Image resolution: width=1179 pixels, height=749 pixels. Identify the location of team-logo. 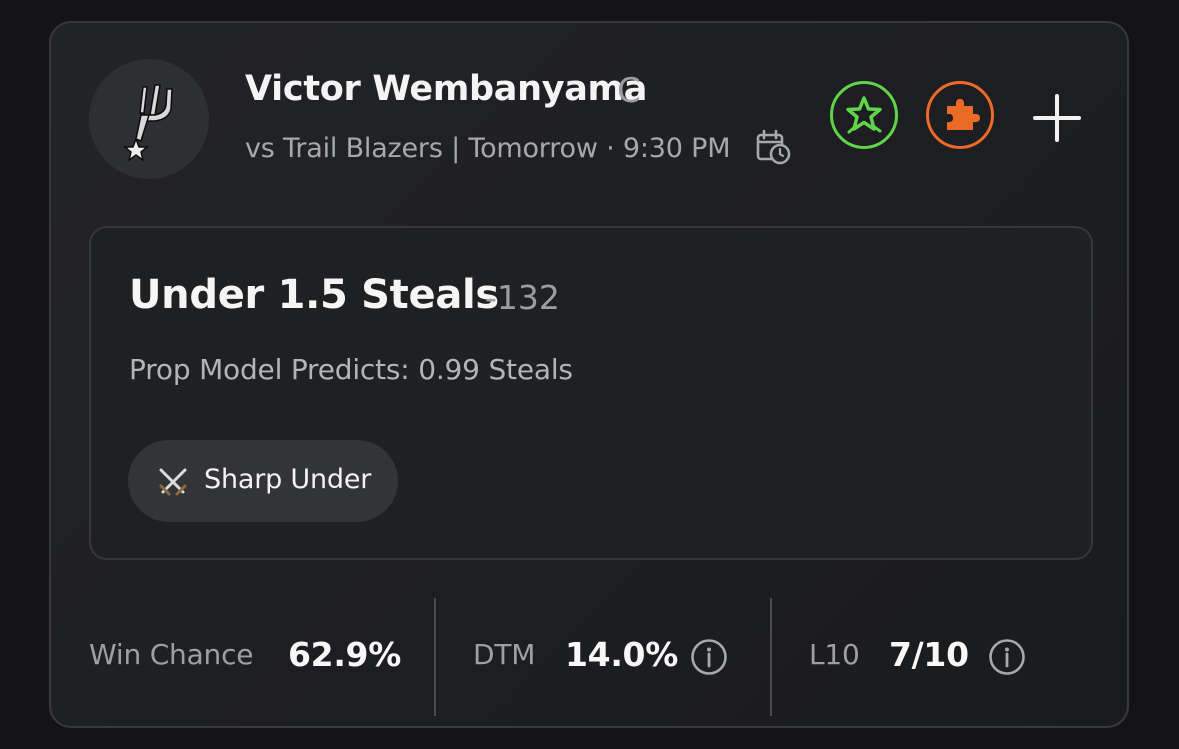
(149, 119).